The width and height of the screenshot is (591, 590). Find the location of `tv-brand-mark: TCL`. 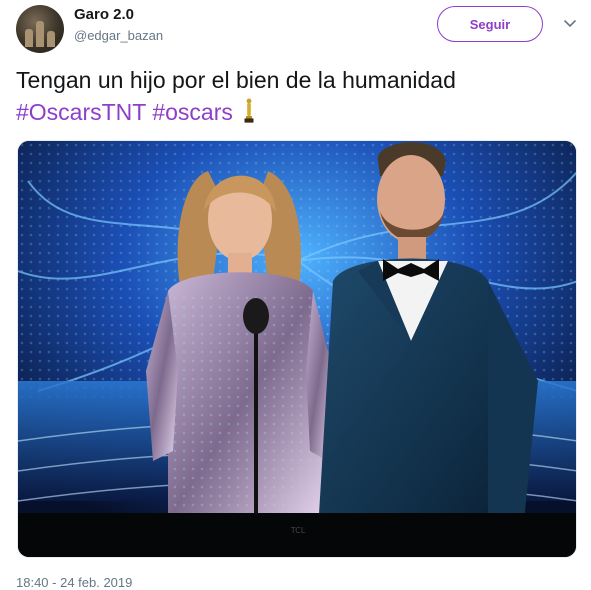

tv-brand-mark: TCL is located at coordinates (298, 530).